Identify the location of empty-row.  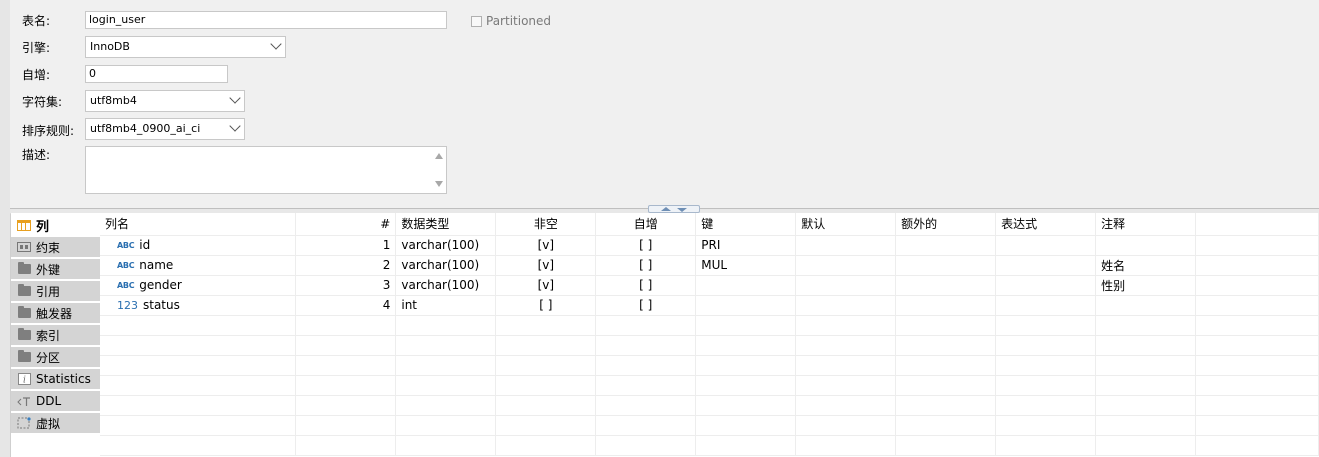
(709, 445).